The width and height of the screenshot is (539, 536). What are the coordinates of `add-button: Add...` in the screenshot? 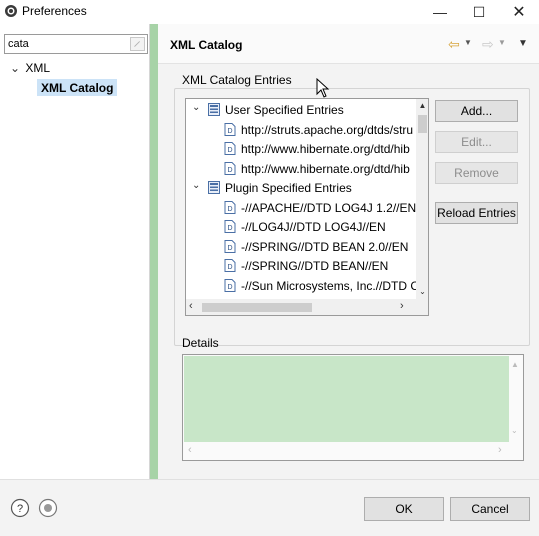 It's located at (476, 111).